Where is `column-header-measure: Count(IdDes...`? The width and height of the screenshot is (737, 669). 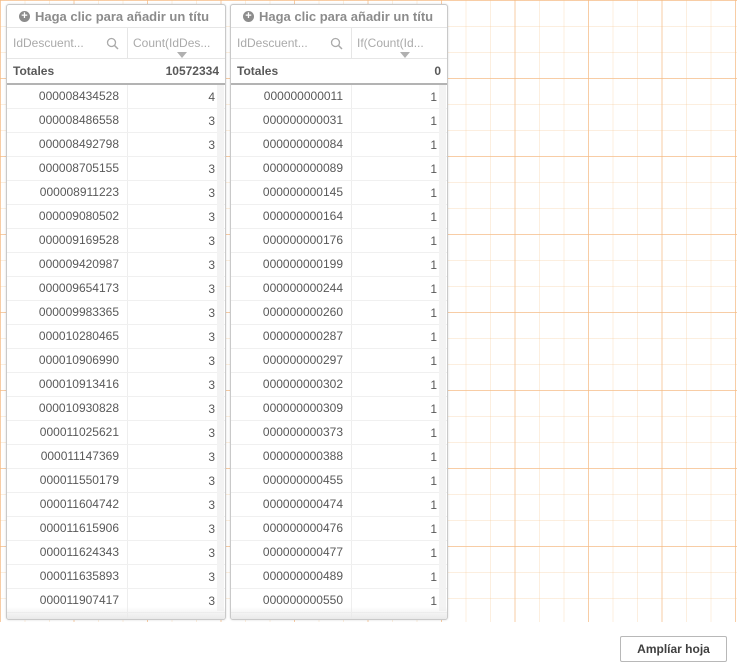
column-header-measure: Count(IdDes... is located at coordinates (176, 43).